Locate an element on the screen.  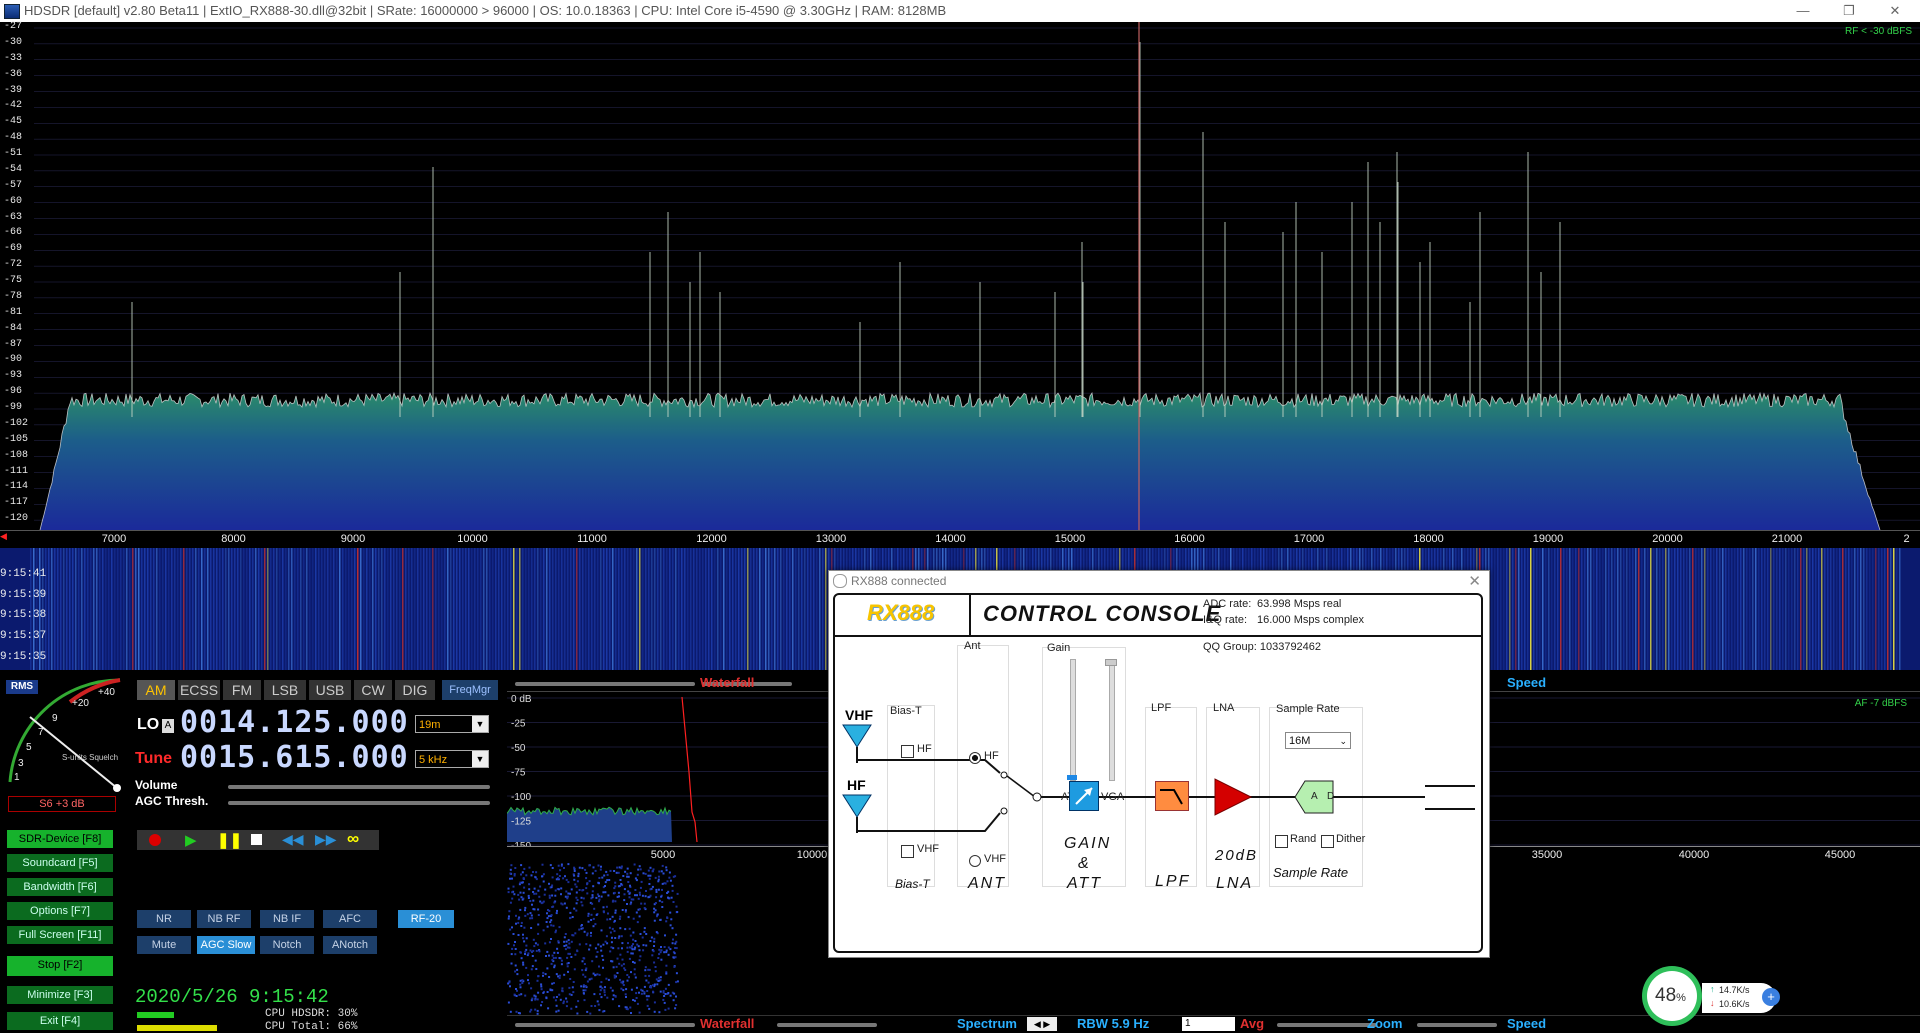
tune-frequency: 0015.615.000 is located at coordinates (294, 757).